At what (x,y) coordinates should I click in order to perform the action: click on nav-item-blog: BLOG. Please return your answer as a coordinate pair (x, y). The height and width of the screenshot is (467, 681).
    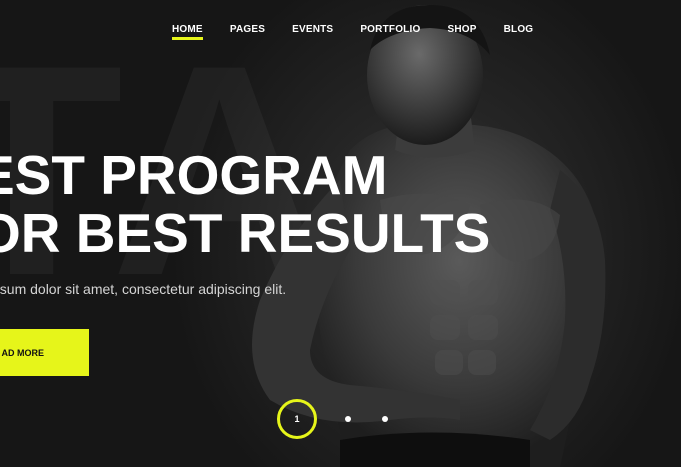
    Looking at the image, I should click on (519, 32).